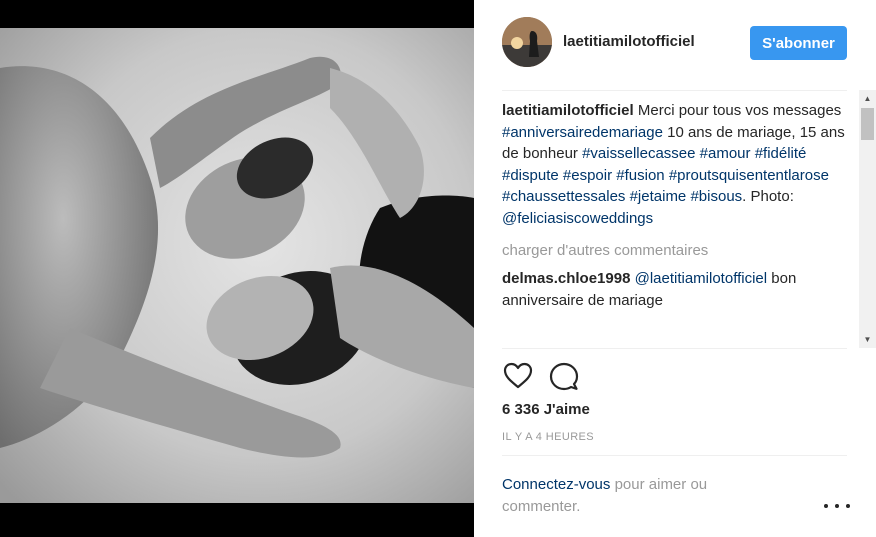 This screenshot has width=876, height=537. Describe the element at coordinates (867, 98) in the screenshot. I see `scroll-up-arrow-icon: ▲` at that location.